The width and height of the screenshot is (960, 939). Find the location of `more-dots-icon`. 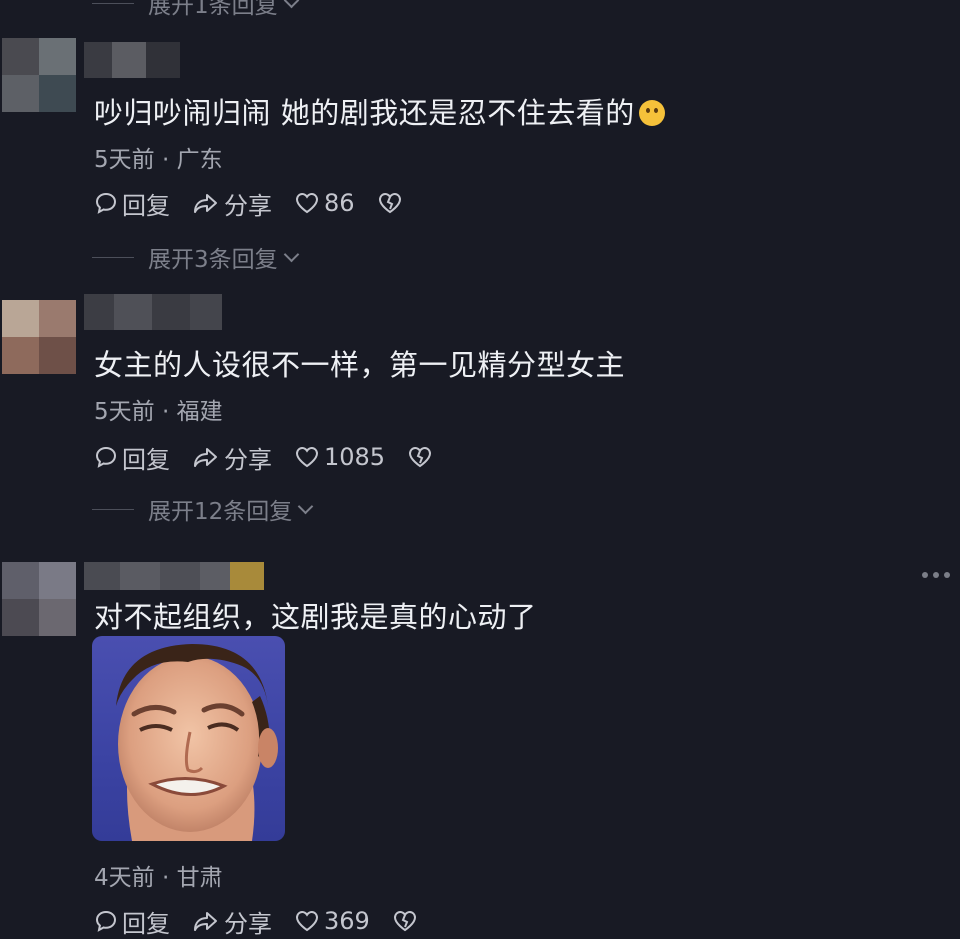

more-dots-icon is located at coordinates (925, 575).